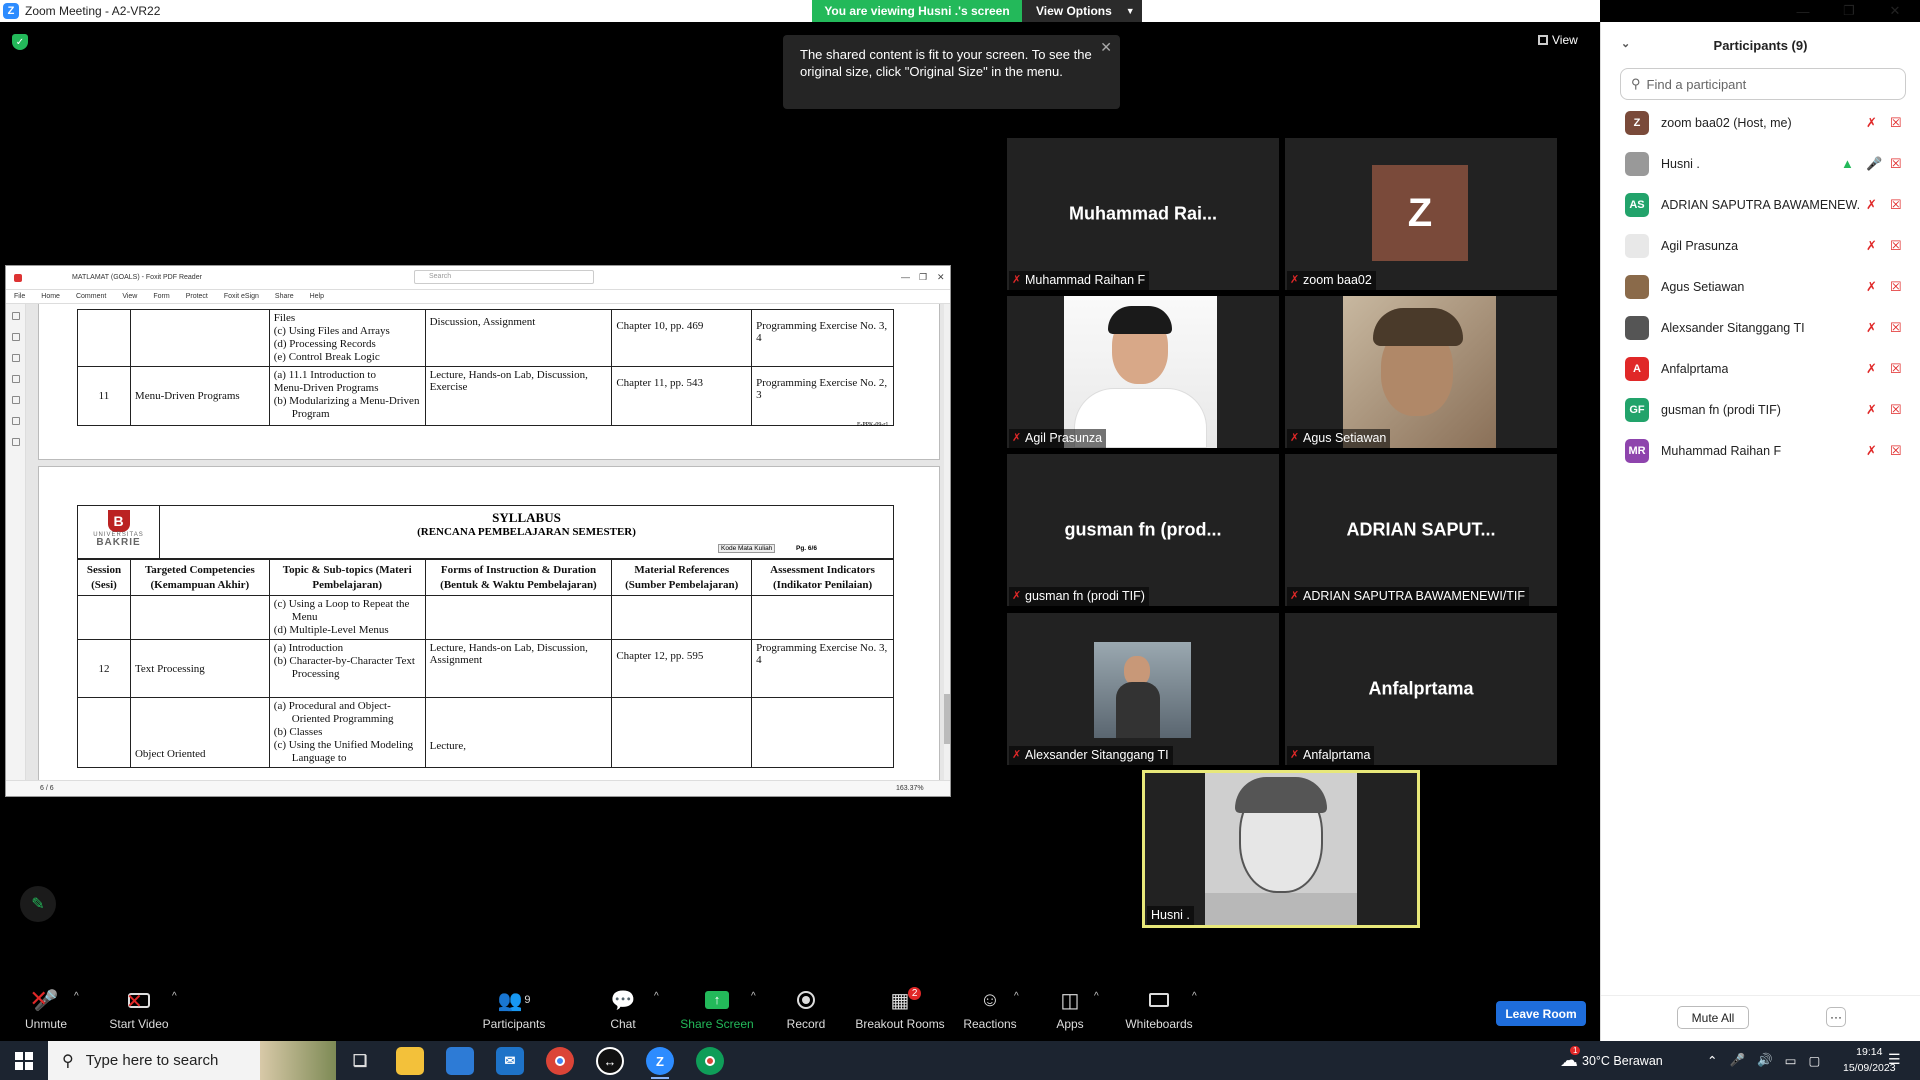 The width and height of the screenshot is (1920, 1080). Describe the element at coordinates (1760, 450) in the screenshot. I see `participant-row: MR Muhammad Raihan F ✗ ☒` at that location.